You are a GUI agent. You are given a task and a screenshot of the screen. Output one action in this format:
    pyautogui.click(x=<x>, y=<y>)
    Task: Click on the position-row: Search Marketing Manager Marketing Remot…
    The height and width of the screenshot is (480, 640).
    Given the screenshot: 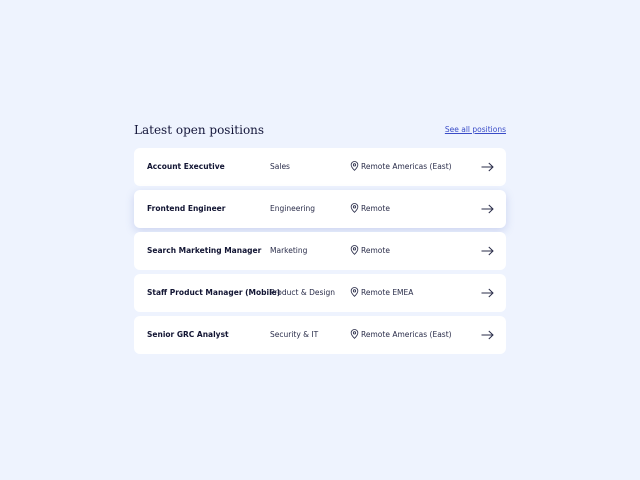 What is the action you would take?
    pyautogui.click(x=320, y=251)
    